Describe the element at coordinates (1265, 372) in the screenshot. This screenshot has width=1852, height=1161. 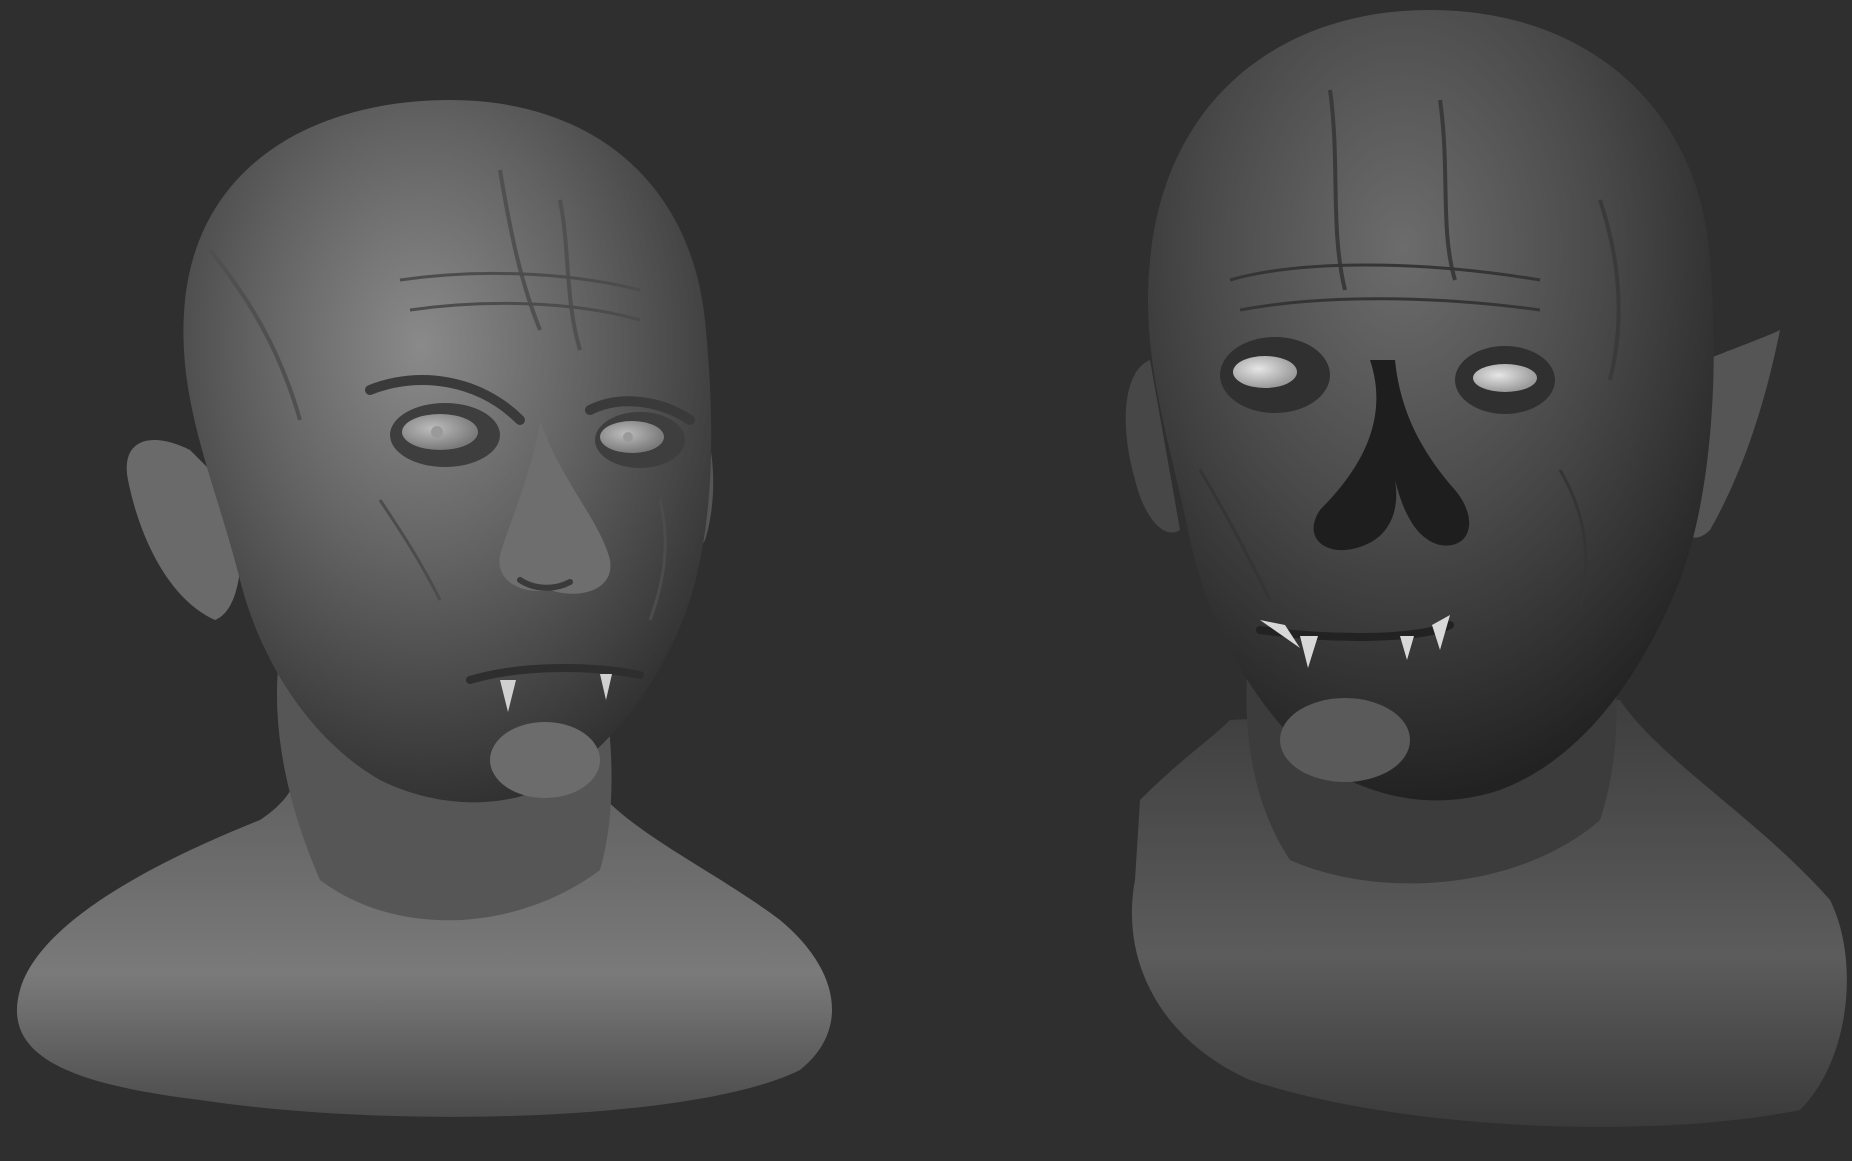
I see `right-blank-eye` at that location.